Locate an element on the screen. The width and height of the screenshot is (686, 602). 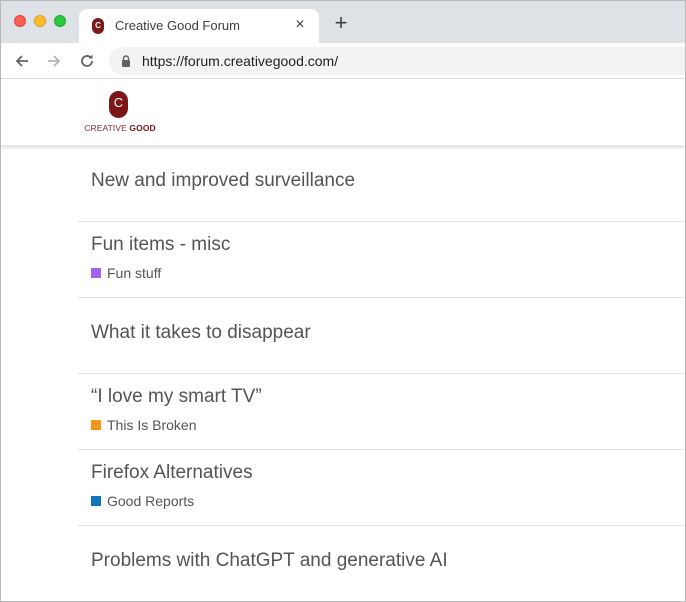
arrow-right-icon is located at coordinates (54, 61).